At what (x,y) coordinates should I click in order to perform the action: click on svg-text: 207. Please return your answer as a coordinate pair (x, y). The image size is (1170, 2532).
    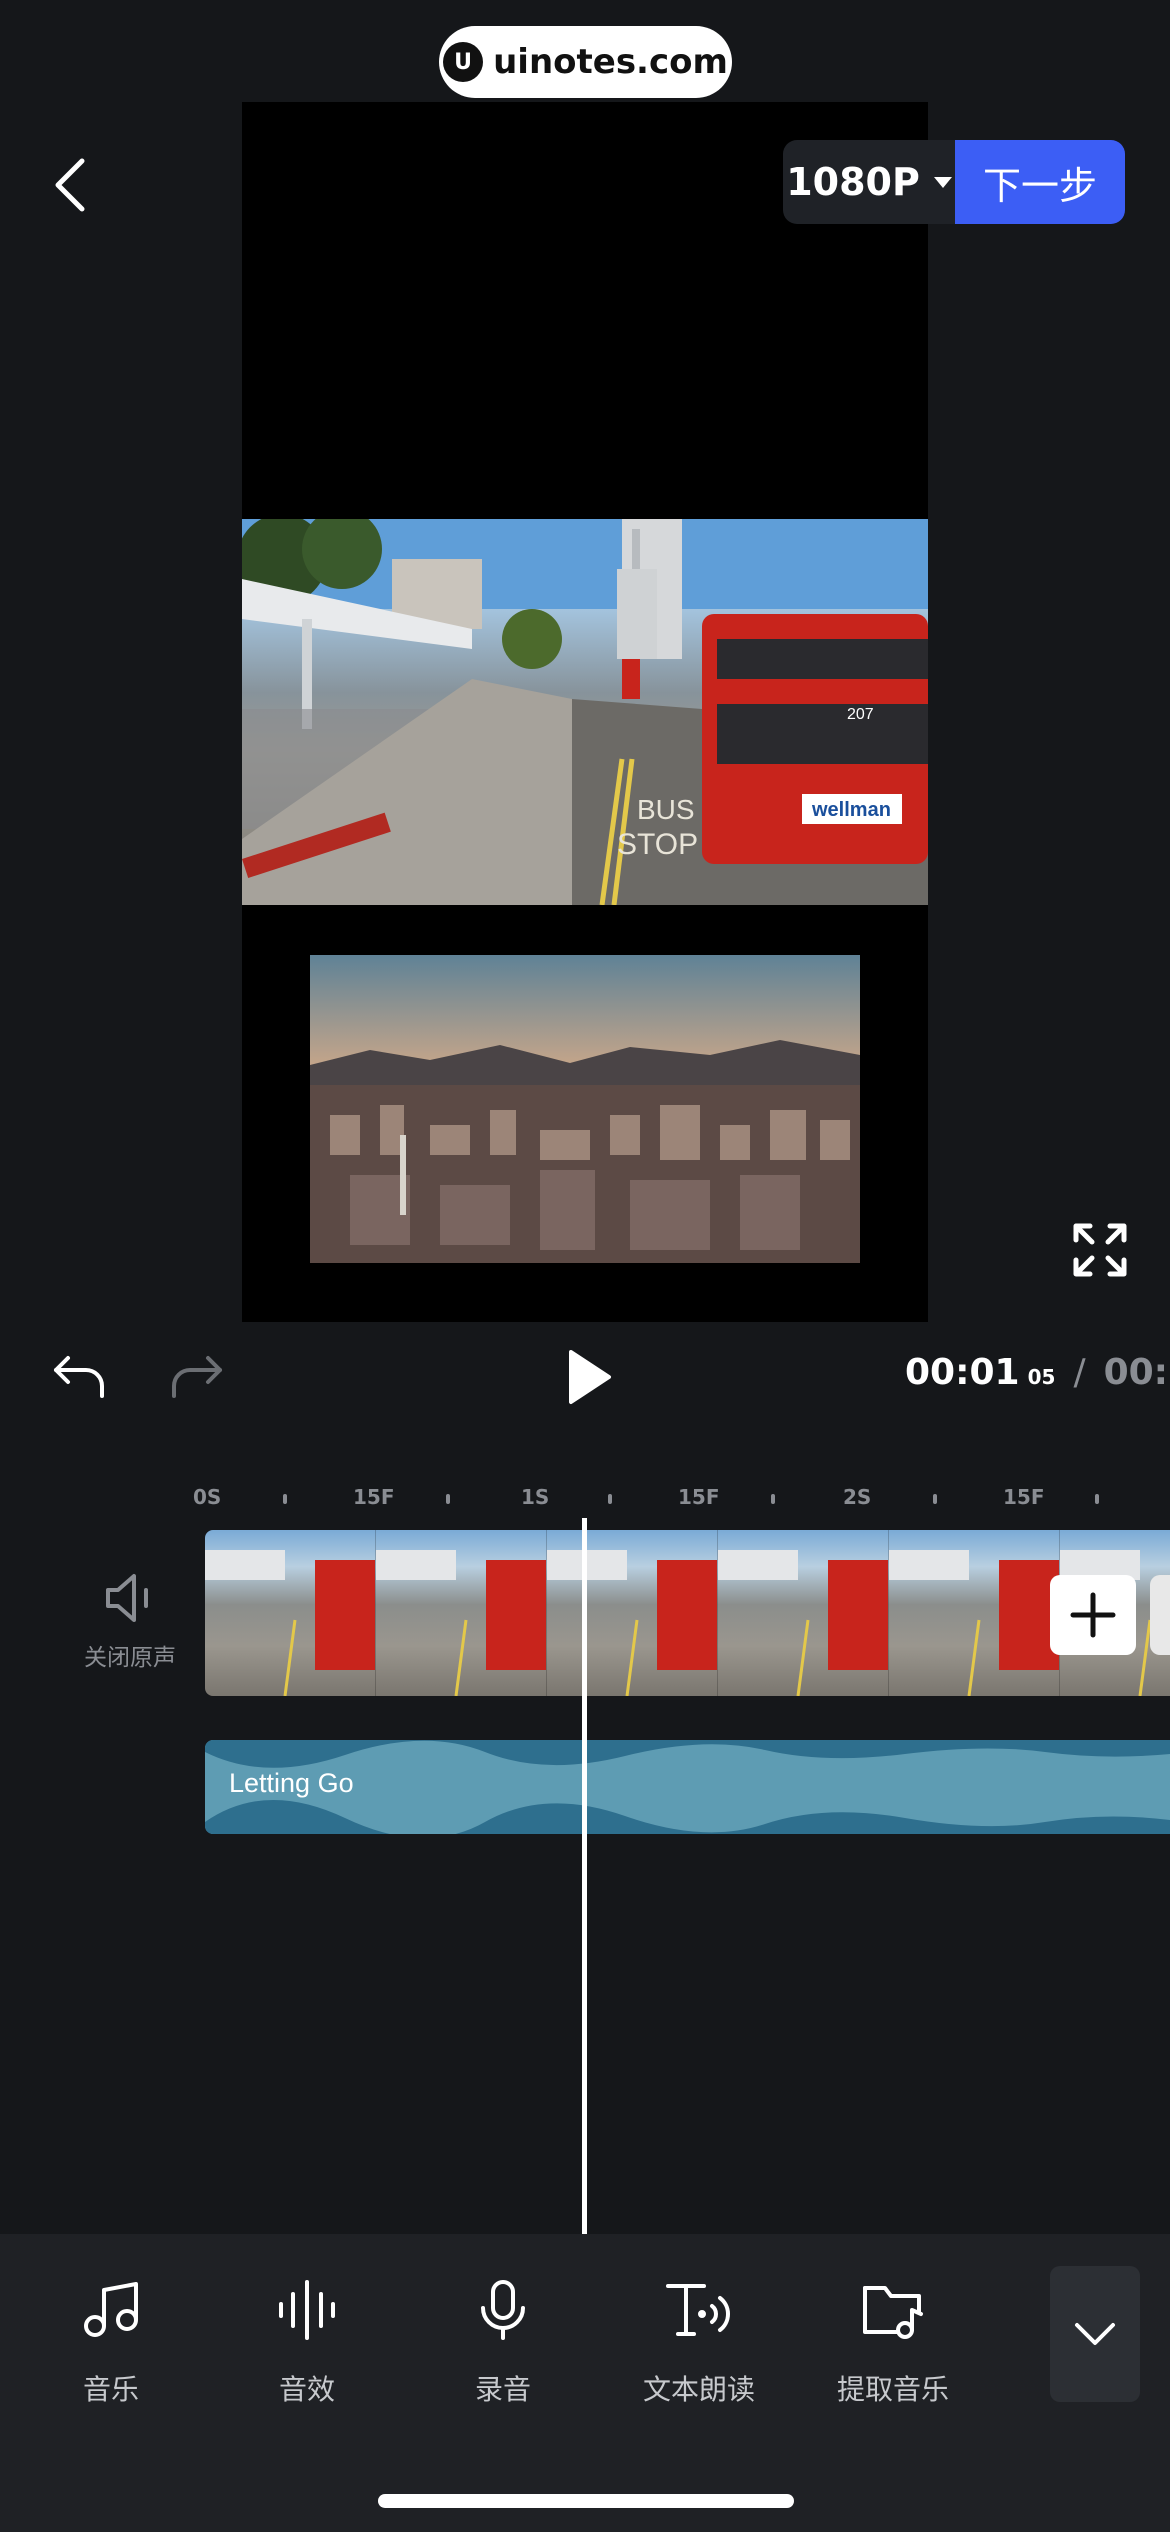
    Looking at the image, I should click on (860, 714).